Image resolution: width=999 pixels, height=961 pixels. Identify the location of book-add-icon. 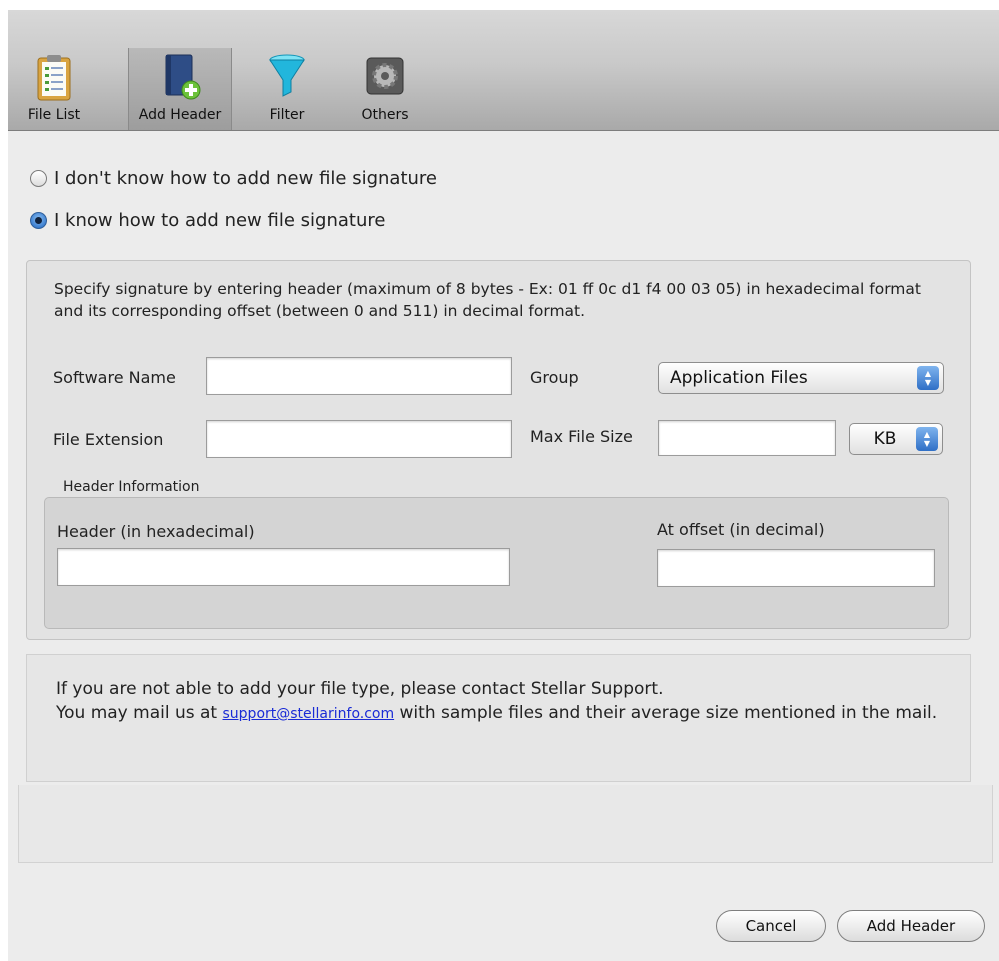
(183, 77).